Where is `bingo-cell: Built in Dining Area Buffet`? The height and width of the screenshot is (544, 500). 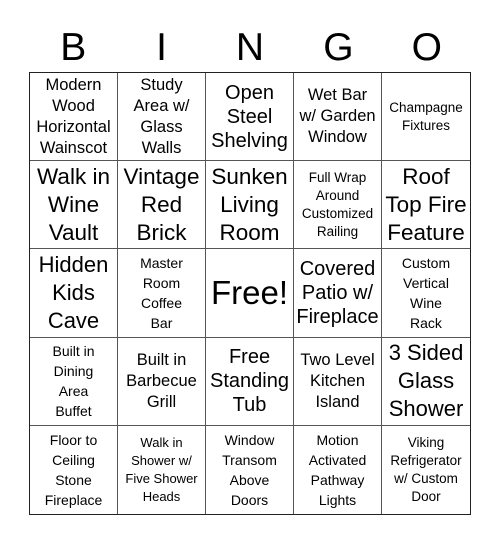 bingo-cell: Built in Dining Area Buffet is located at coordinates (74, 381).